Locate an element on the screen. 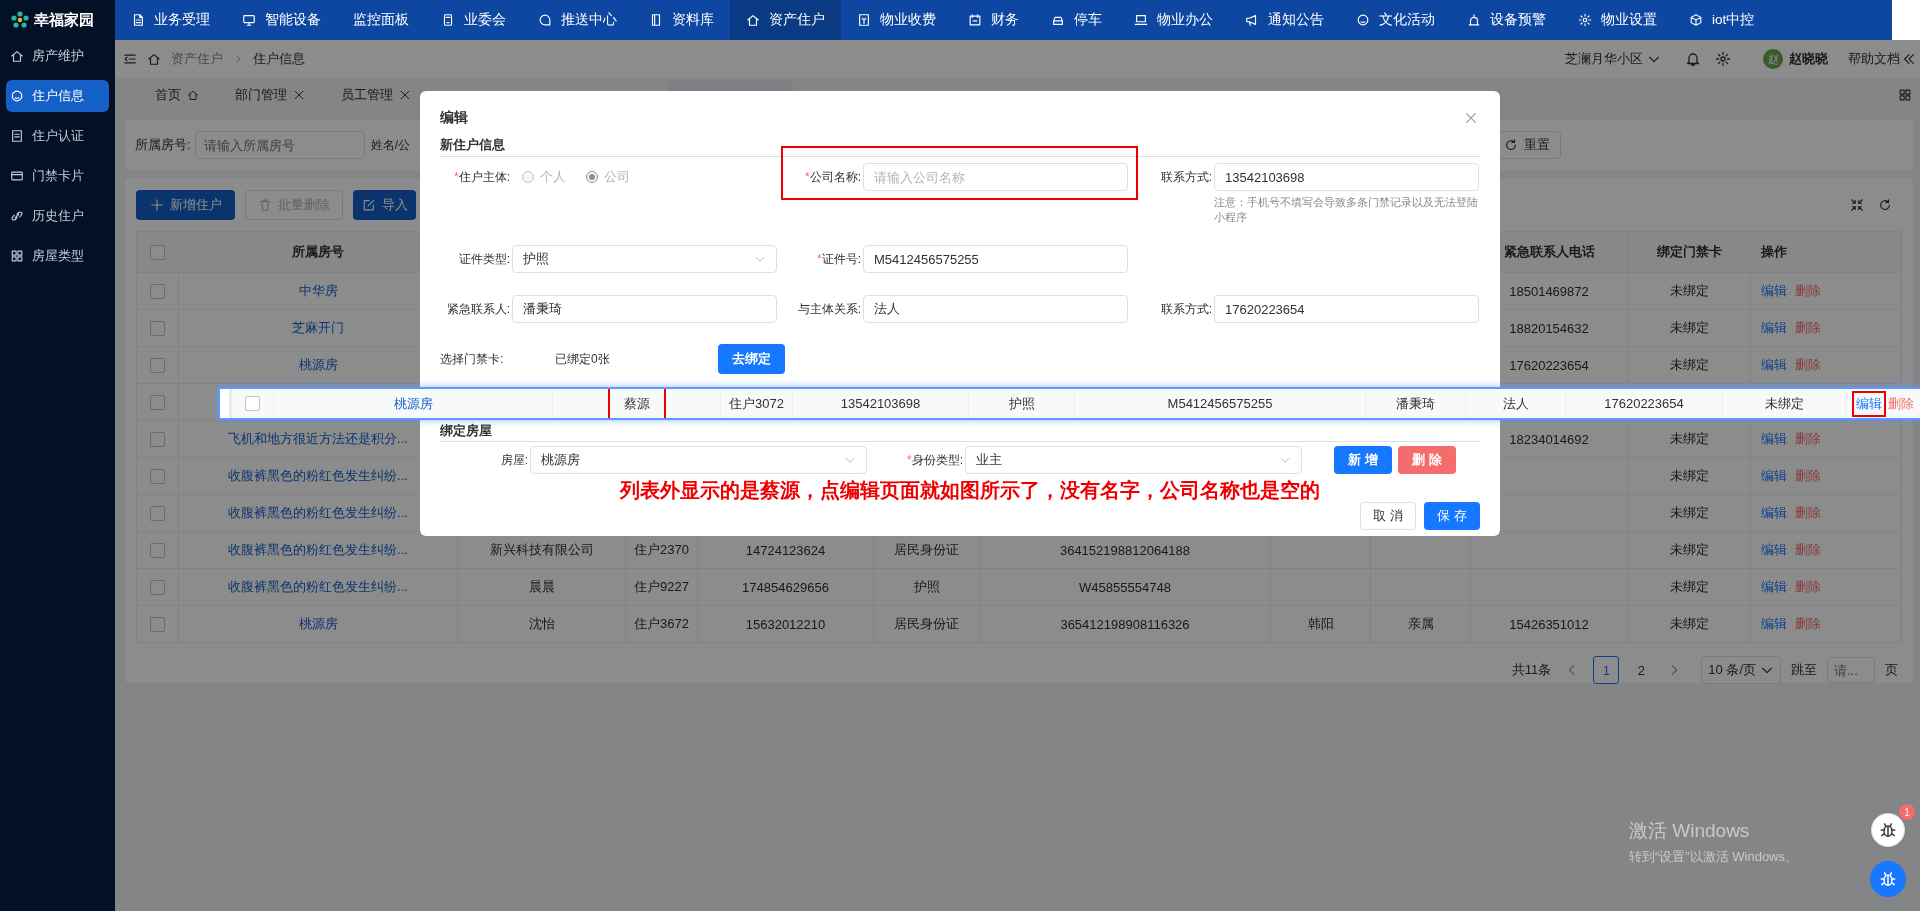 Image resolution: width=1920 pixels, height=911 pixels. nav-item: 推送中心 is located at coordinates (577, 20).